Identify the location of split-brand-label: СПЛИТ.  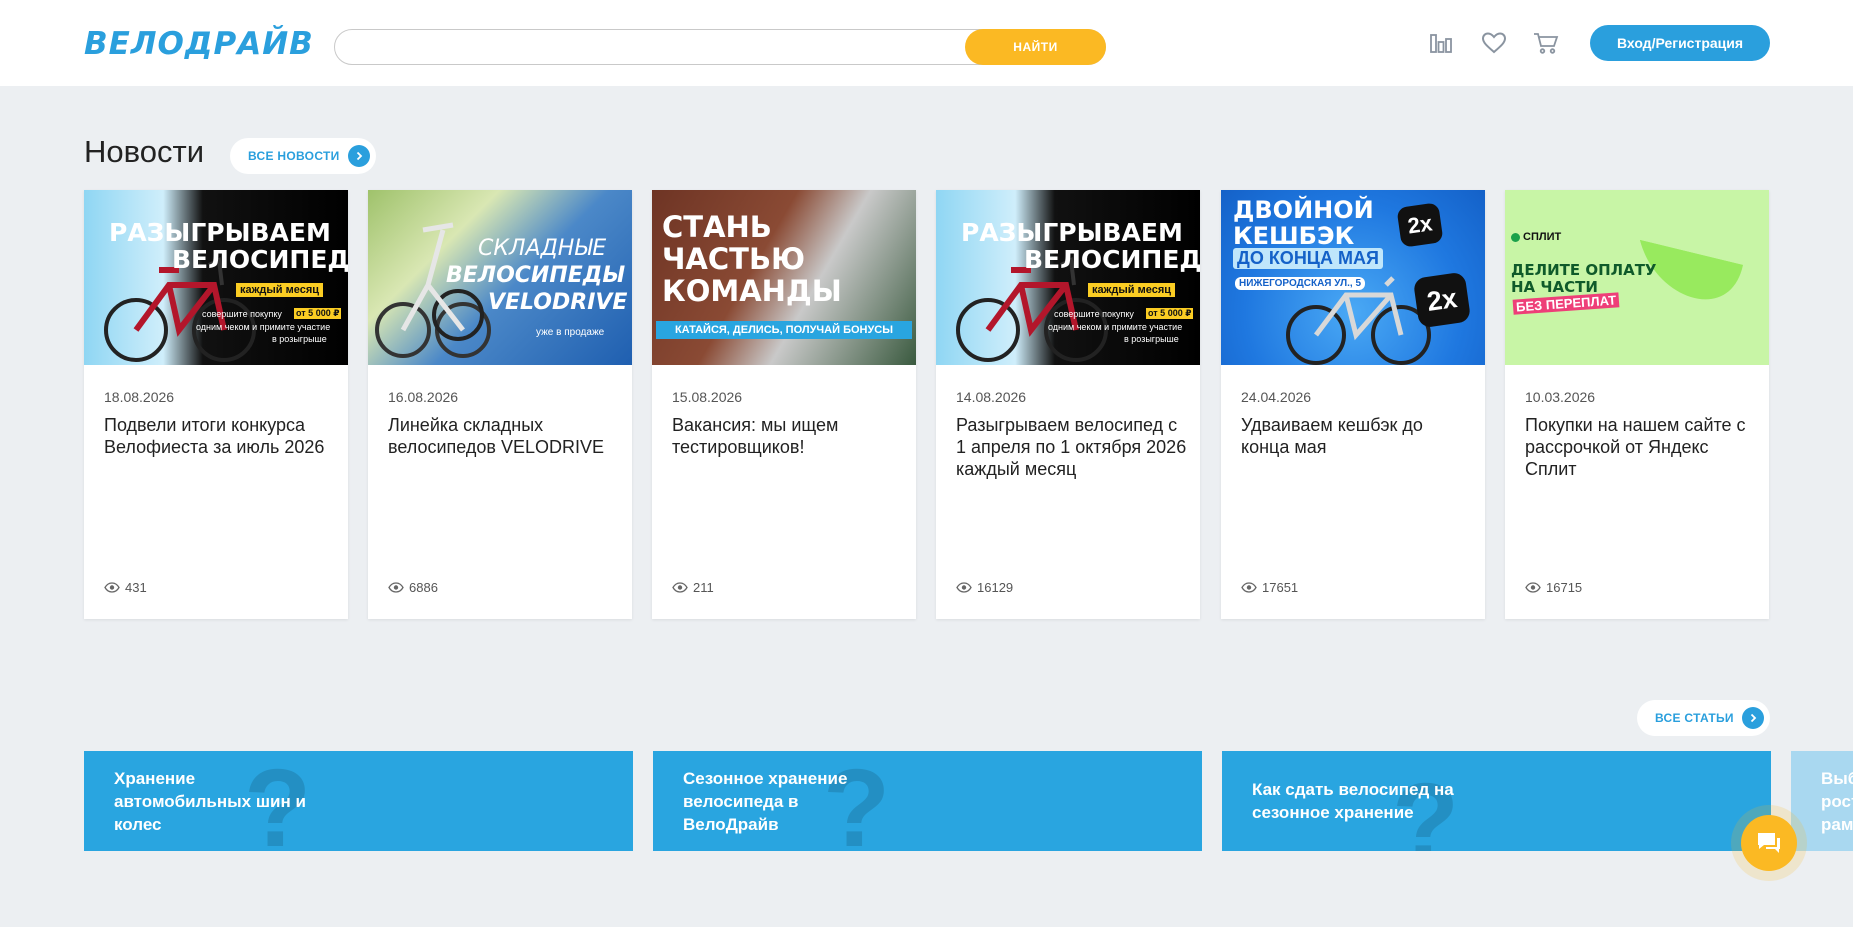
(1542, 237).